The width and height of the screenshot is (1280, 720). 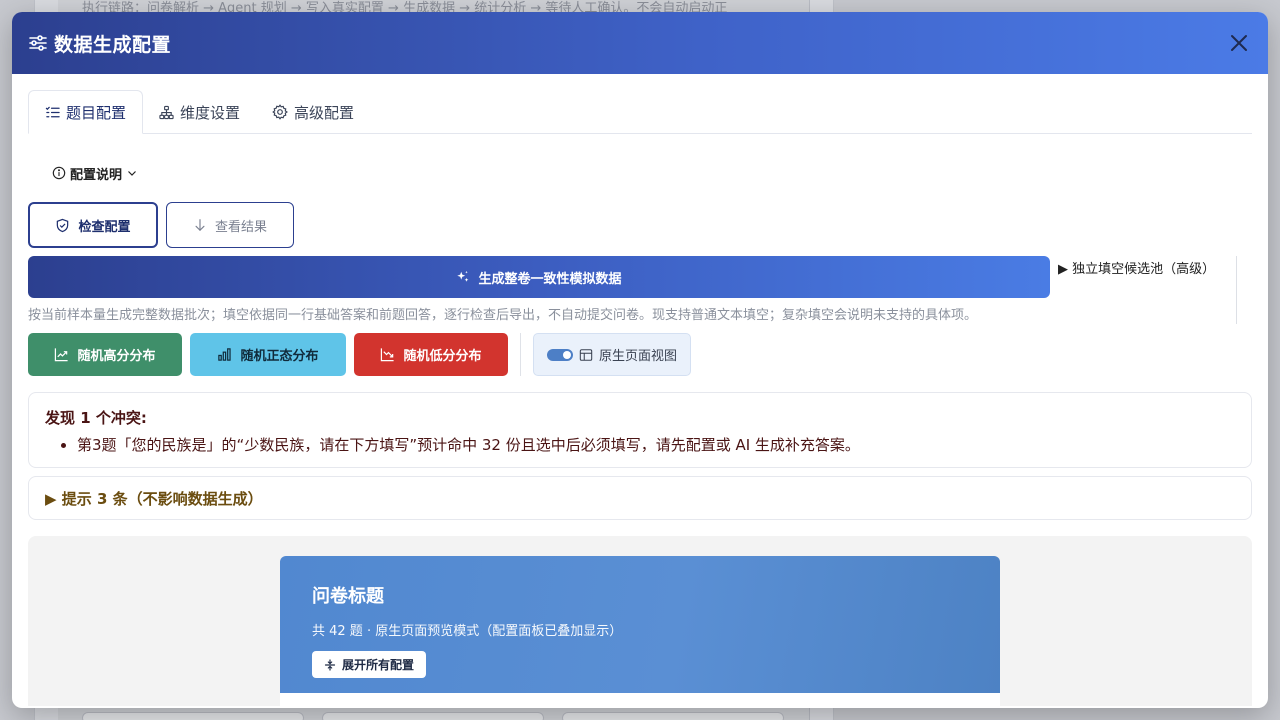 What do you see at coordinates (225, 354) in the screenshot?
I see `bar-chart-icon` at bounding box center [225, 354].